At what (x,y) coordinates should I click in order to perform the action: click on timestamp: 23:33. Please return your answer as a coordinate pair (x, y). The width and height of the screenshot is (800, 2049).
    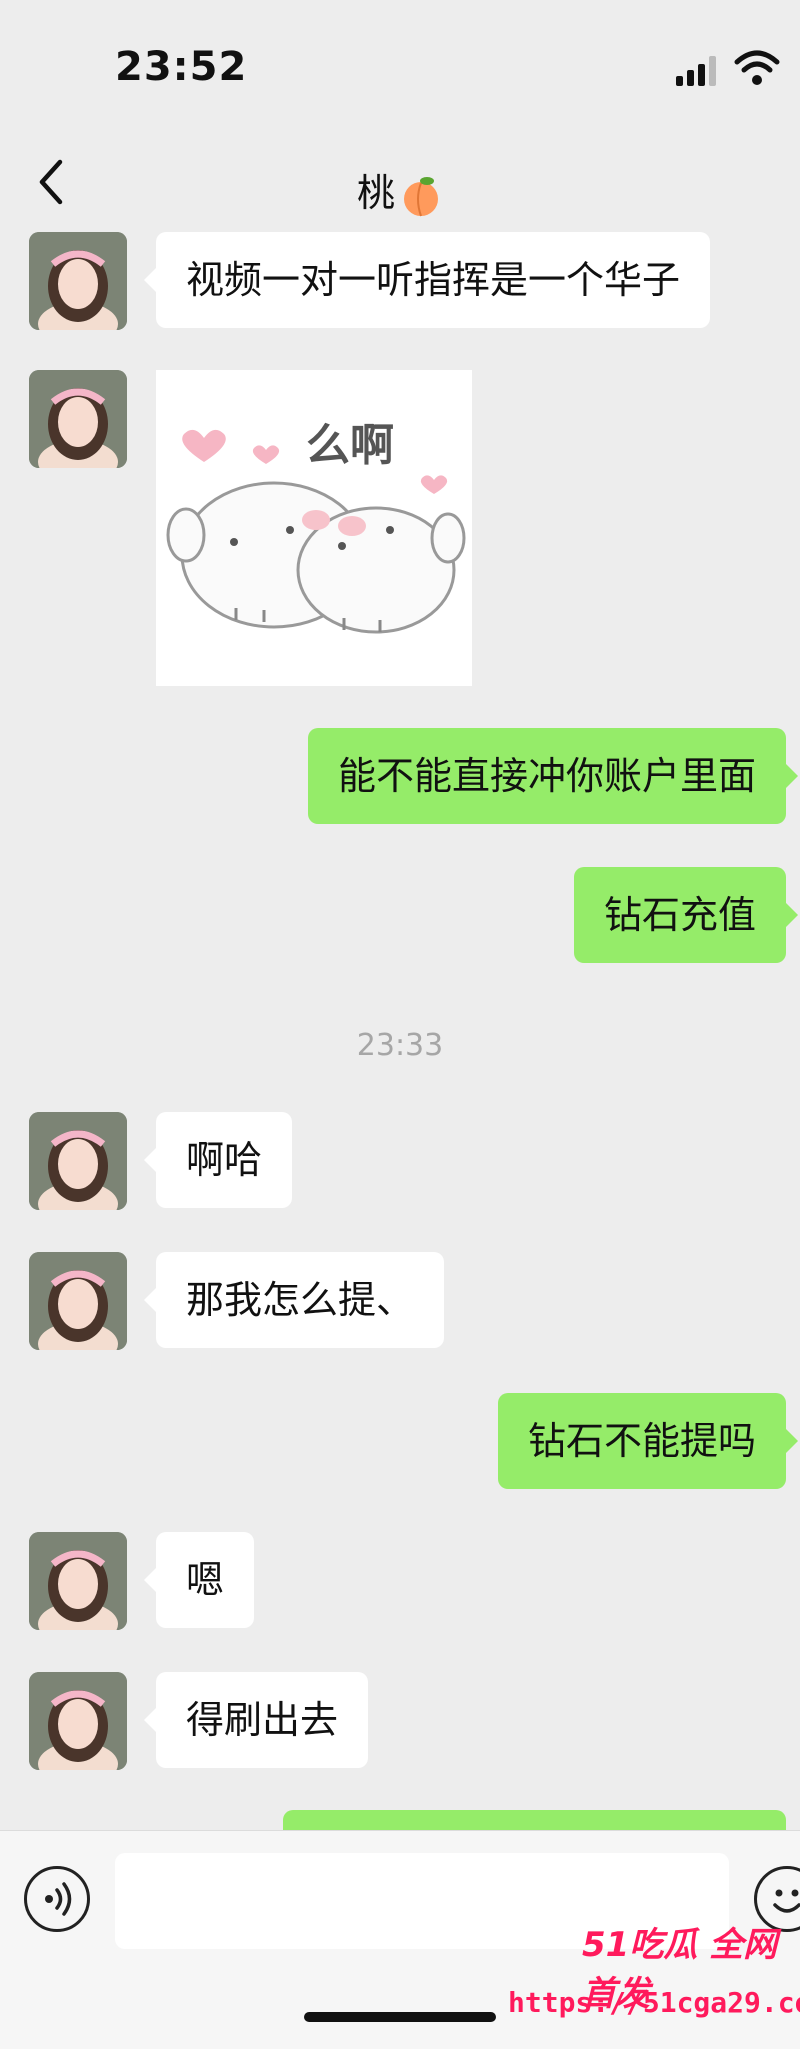
    Looking at the image, I should click on (400, 1045).